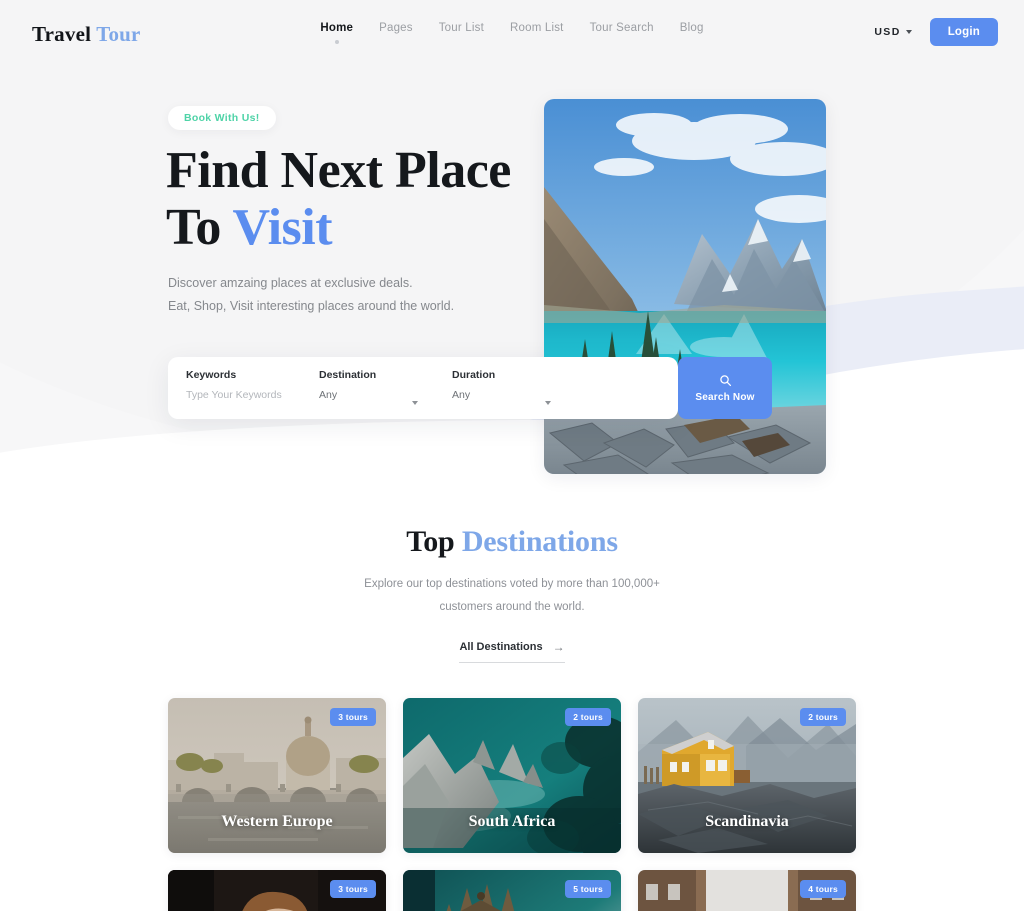 The height and width of the screenshot is (911, 1024). What do you see at coordinates (222, 118) in the screenshot?
I see `hero-badge: Book With Us!` at bounding box center [222, 118].